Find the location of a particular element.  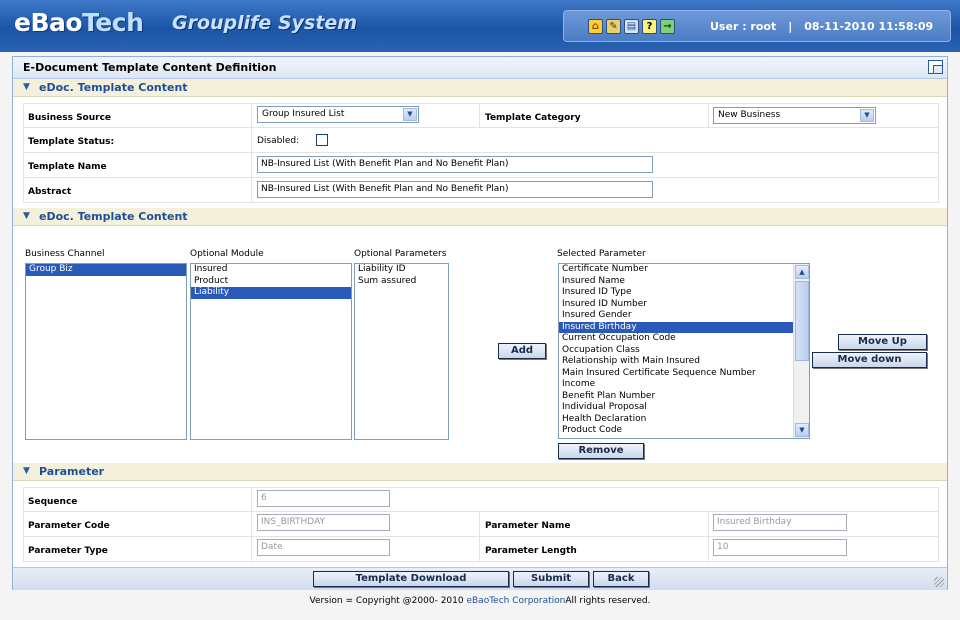

row-sequence: Sequence 6 is located at coordinates (481, 499).